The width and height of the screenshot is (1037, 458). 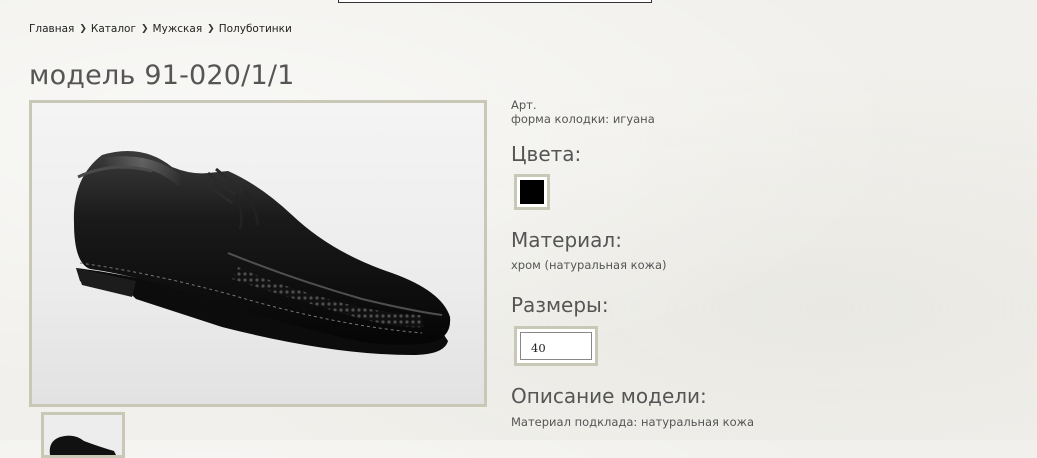 What do you see at coordinates (560, 305) in the screenshot?
I see `sizes-heading: Размеры:` at bounding box center [560, 305].